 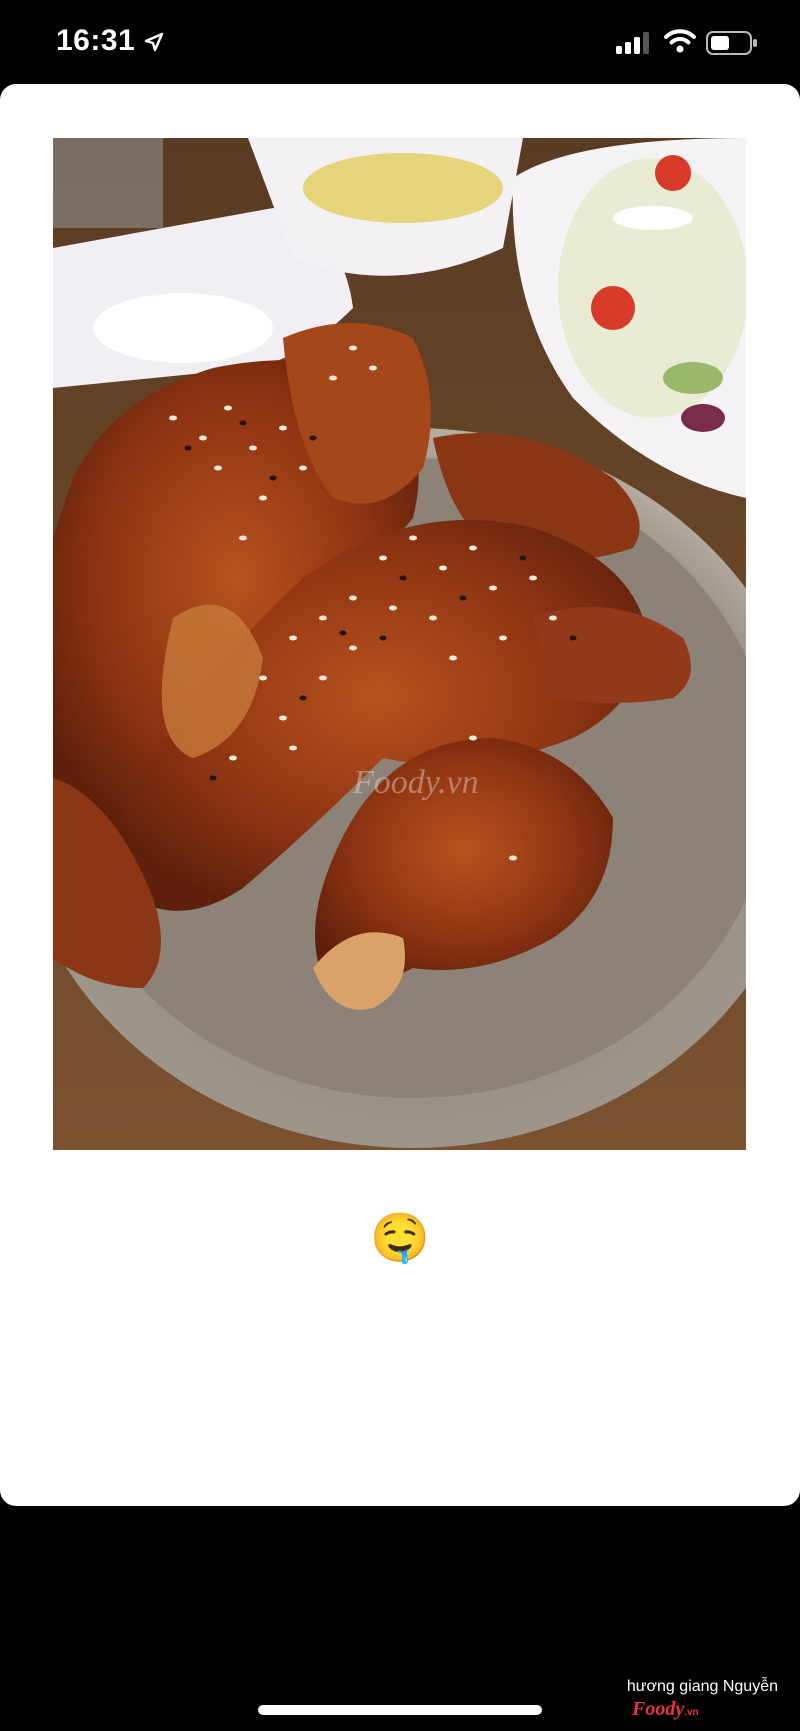 What do you see at coordinates (632, 43) in the screenshot?
I see `cellular-signal-icon` at bounding box center [632, 43].